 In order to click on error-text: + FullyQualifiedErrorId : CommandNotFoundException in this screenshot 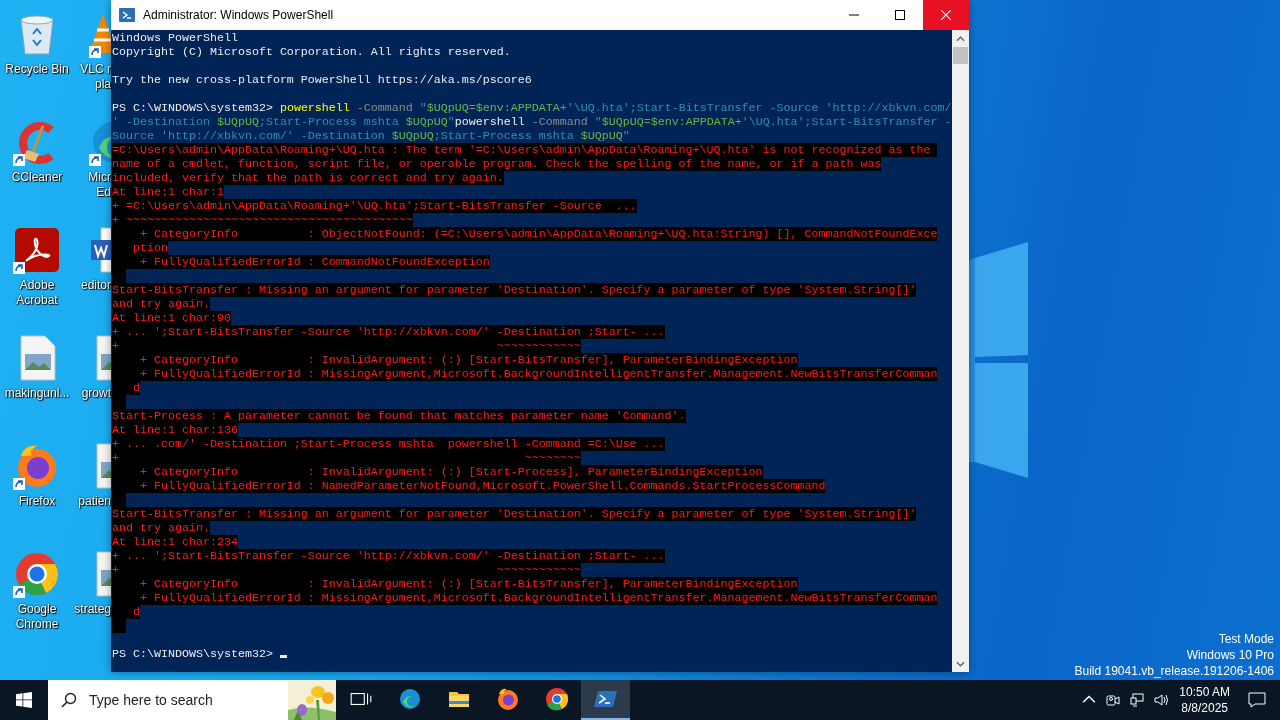, I will do `click(301, 262)`.